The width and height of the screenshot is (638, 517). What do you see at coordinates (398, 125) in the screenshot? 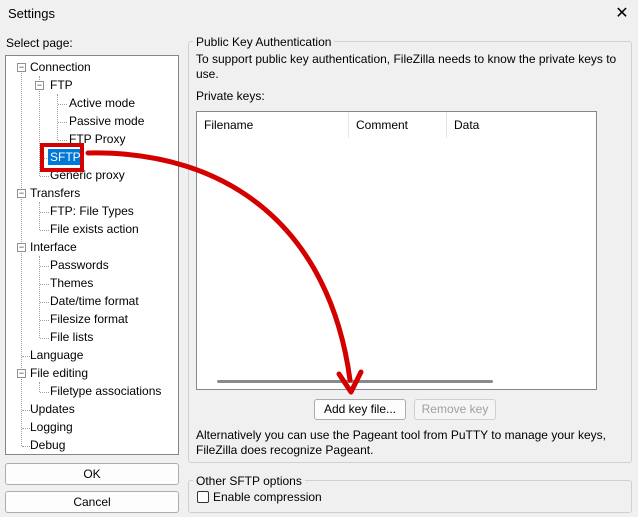
I see `column-comment: Comment` at bounding box center [398, 125].